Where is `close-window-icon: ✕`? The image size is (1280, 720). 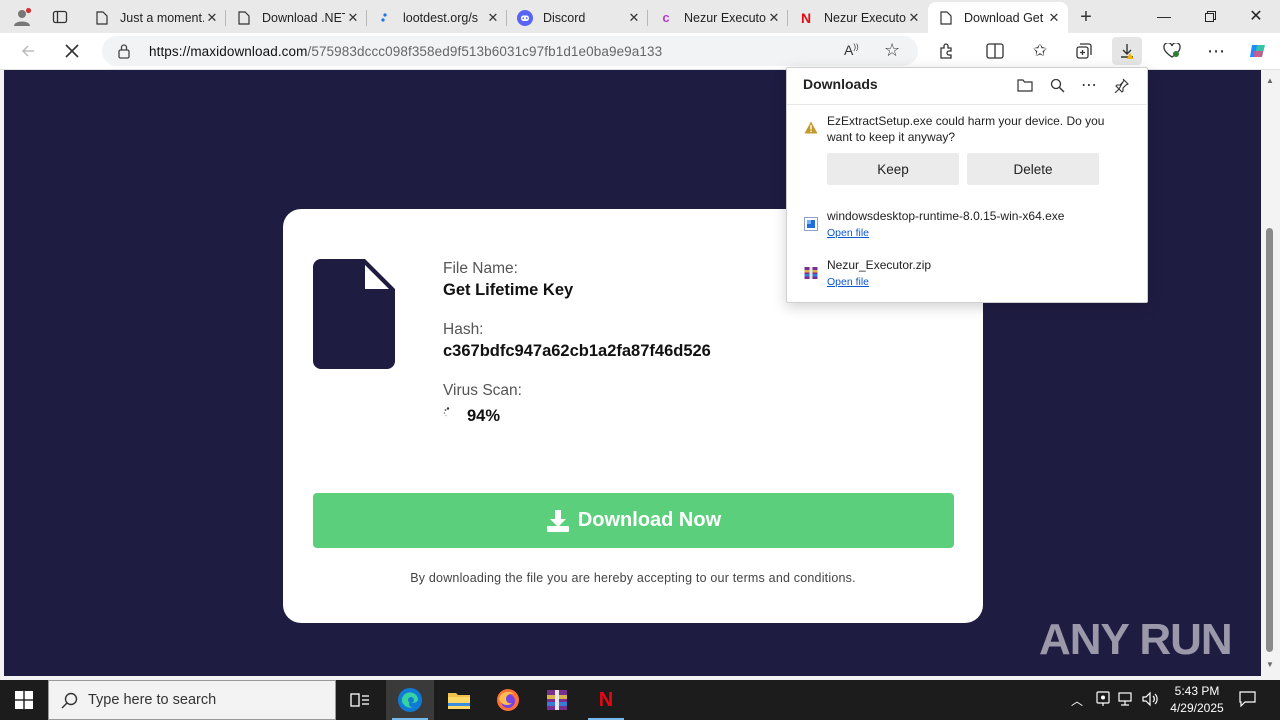 close-window-icon: ✕ is located at coordinates (1256, 16).